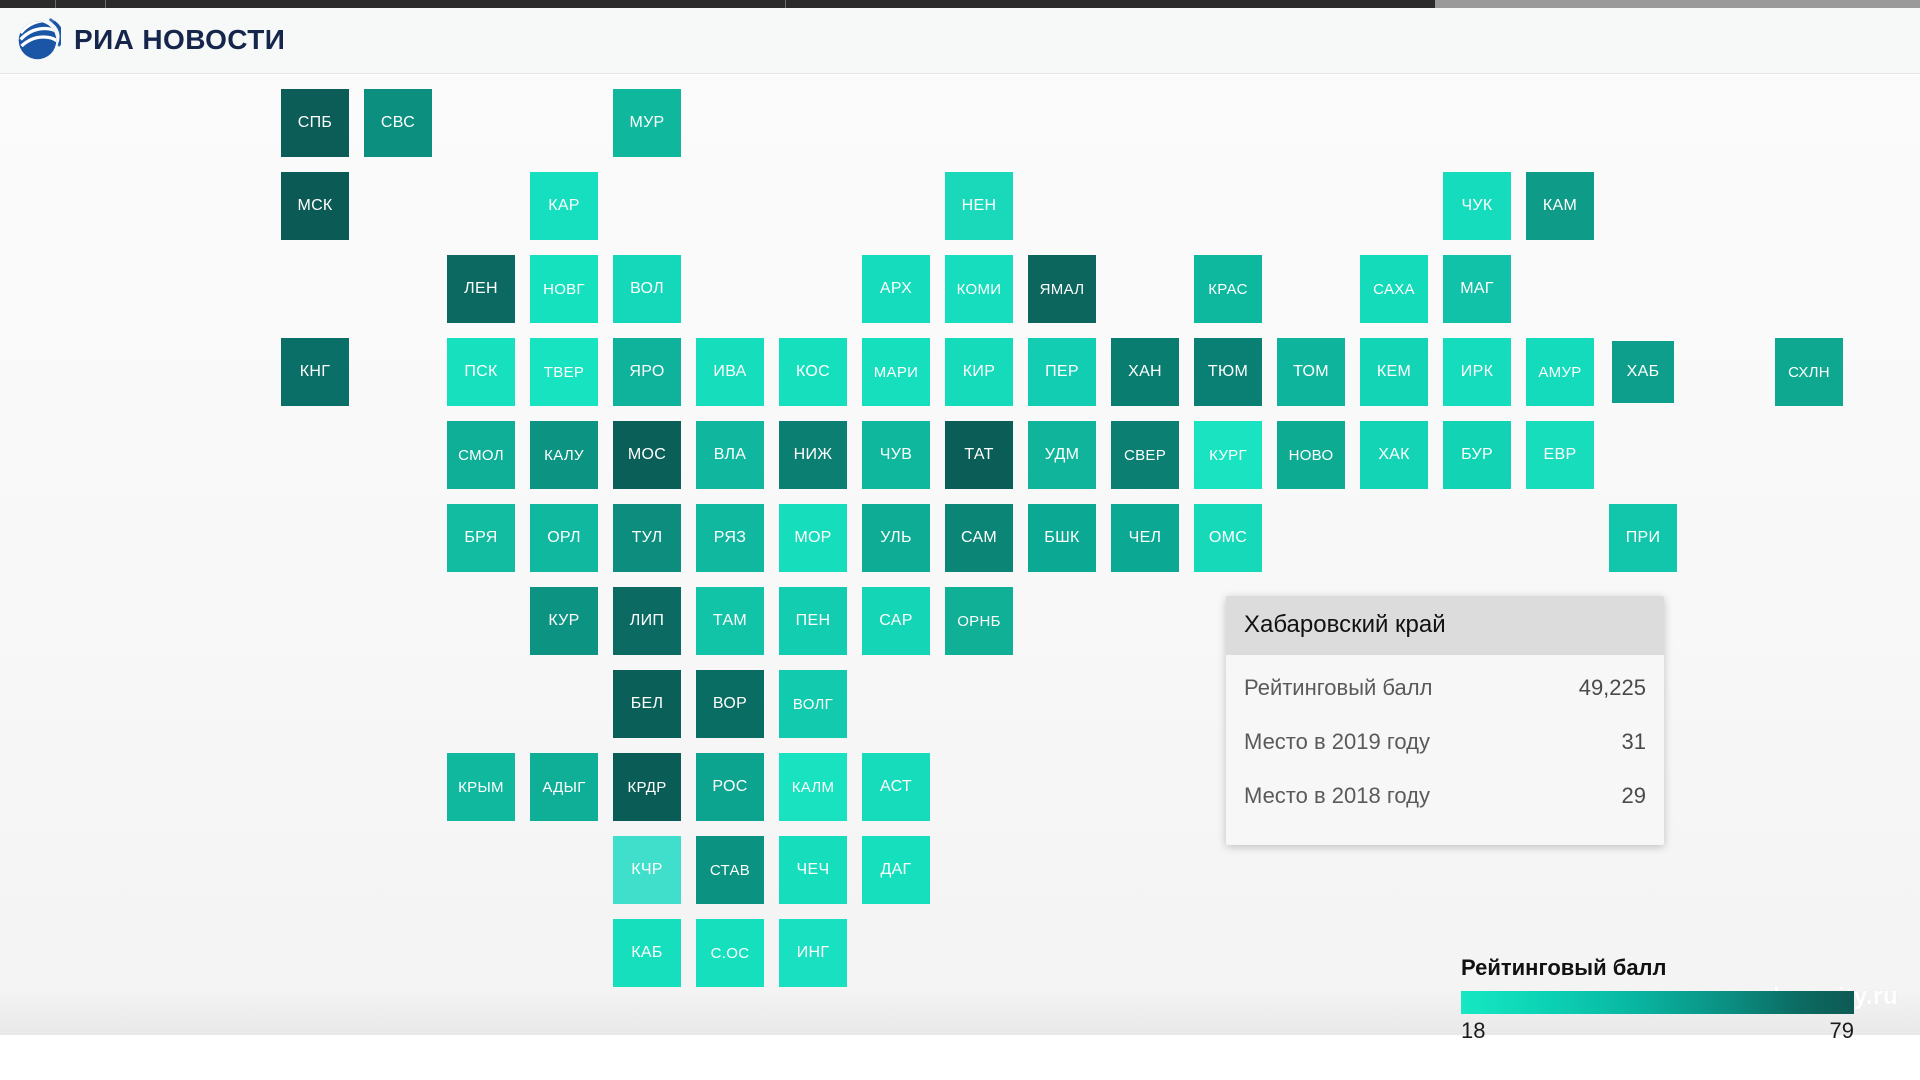  Describe the element at coordinates (315, 372) in the screenshot. I see `map-tile-кнг: КНГ` at that location.